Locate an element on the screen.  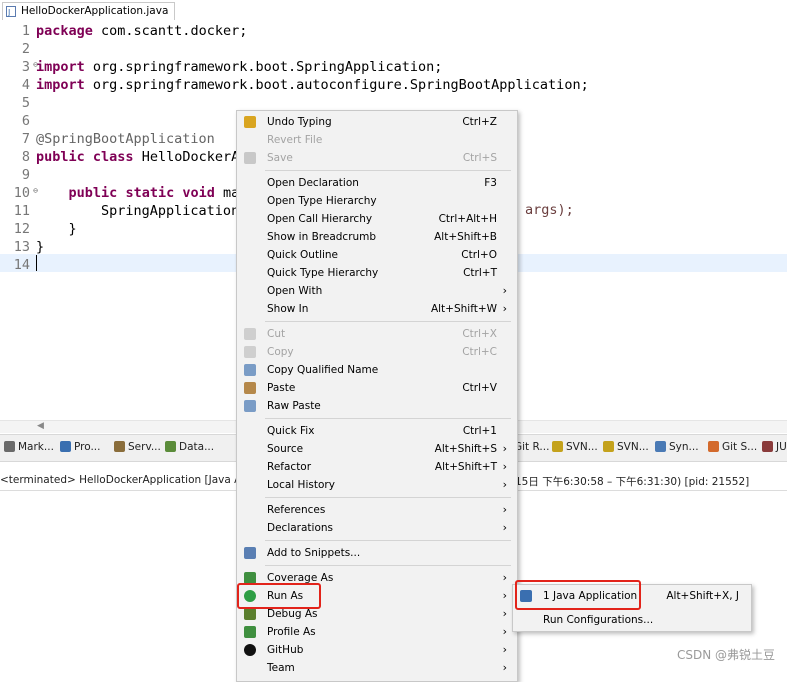
menu-item-profile-as: Profile As › is located at coordinates (377, 632).